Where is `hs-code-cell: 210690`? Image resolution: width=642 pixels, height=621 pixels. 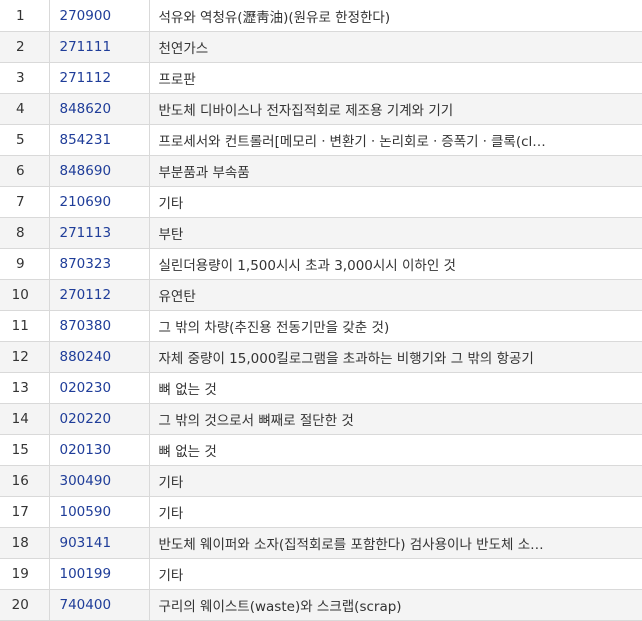 hs-code-cell: 210690 is located at coordinates (99, 202).